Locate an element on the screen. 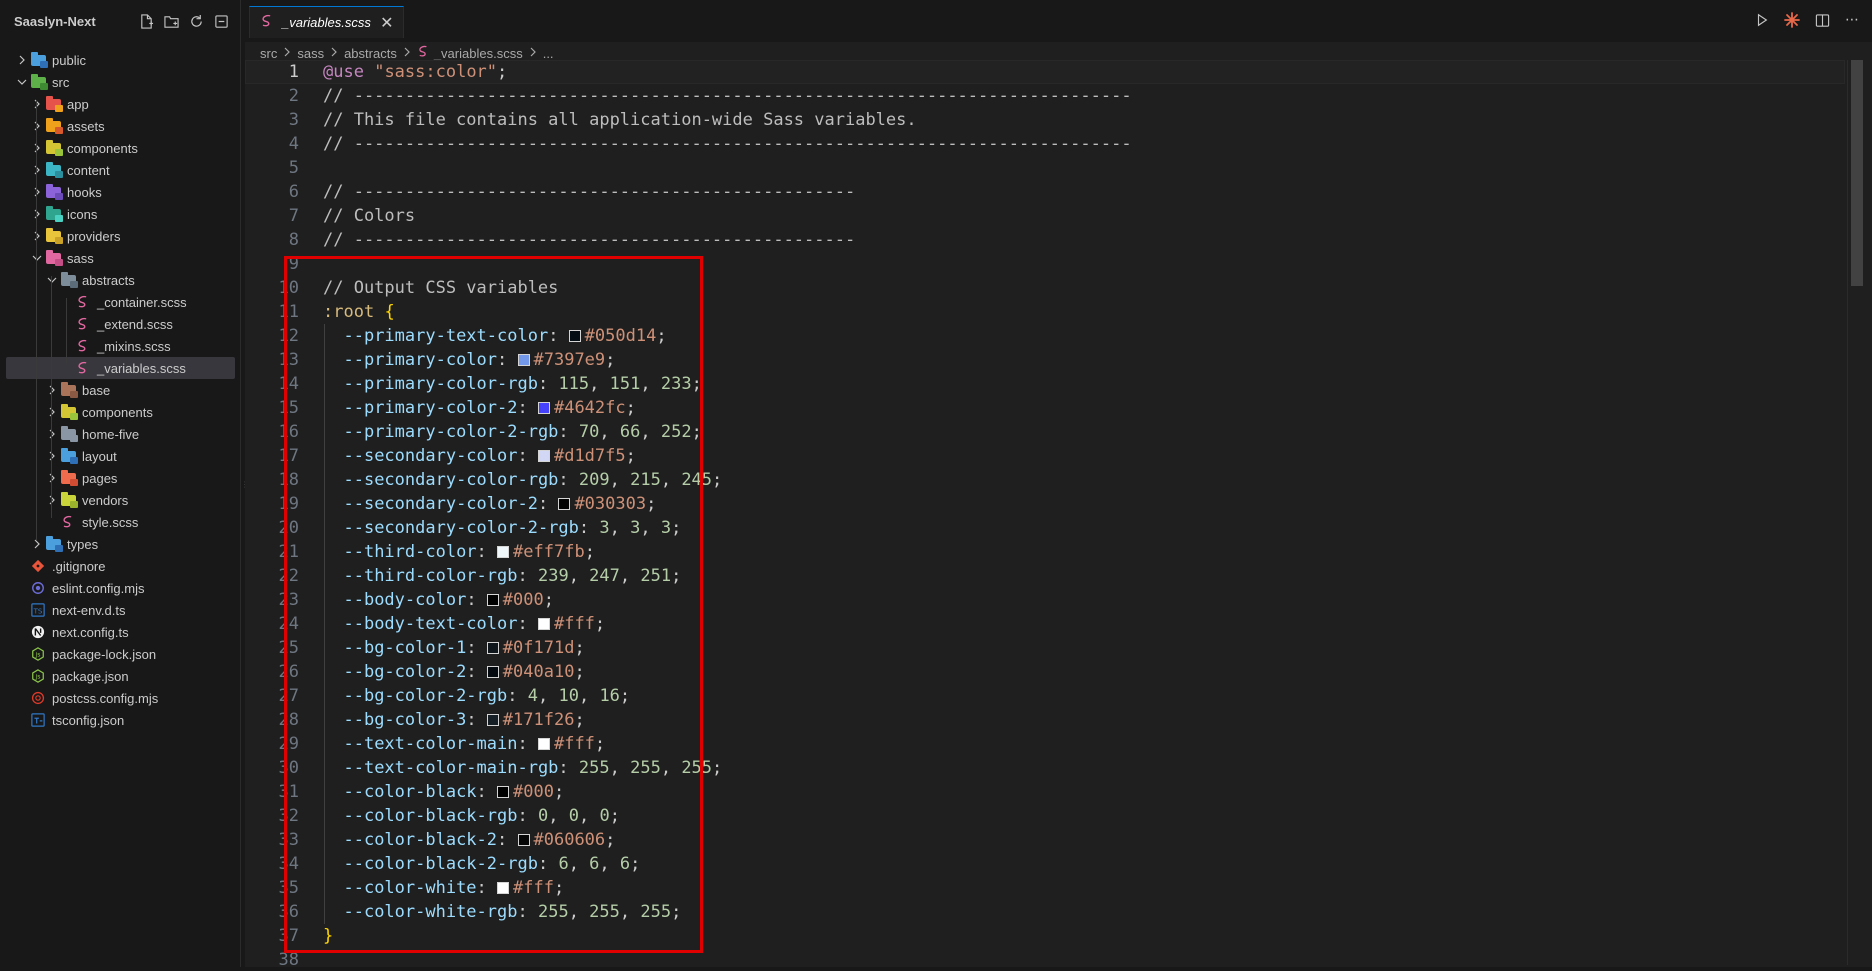 The height and width of the screenshot is (971, 1872). code-line: 37} is located at coordinates (1045, 936).